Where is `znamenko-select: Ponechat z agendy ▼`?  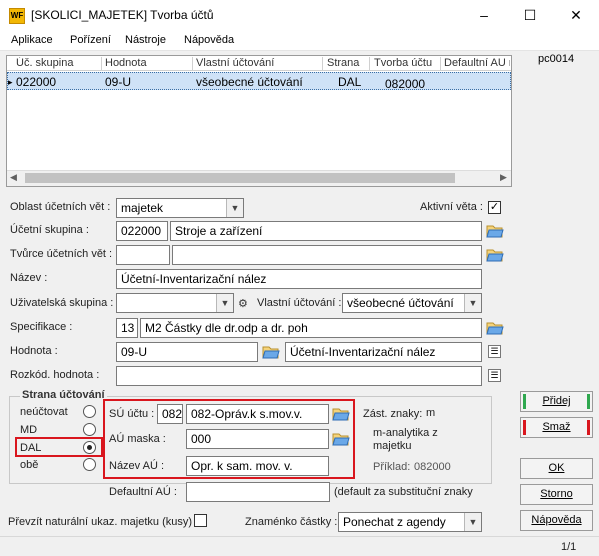
znamenko-select: Ponechat z agendy ▼ is located at coordinates (410, 522).